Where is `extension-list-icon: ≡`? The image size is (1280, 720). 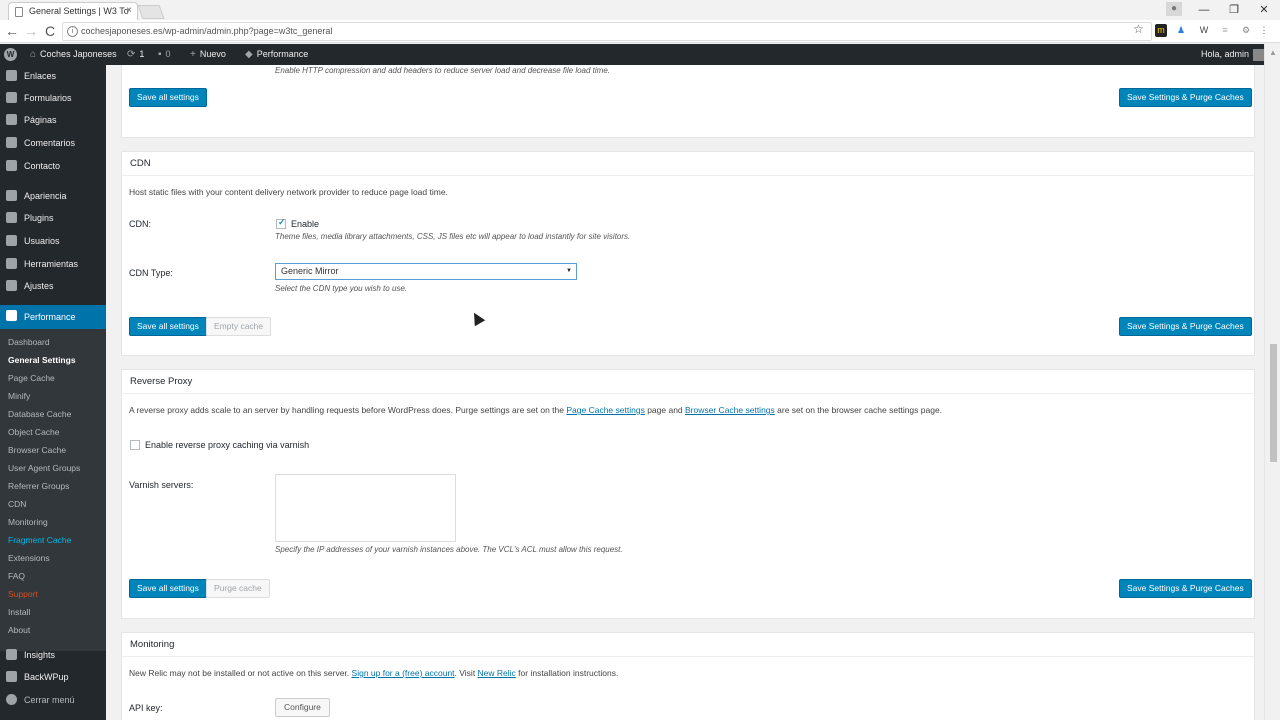 extension-list-icon: ≡ is located at coordinates (1225, 30).